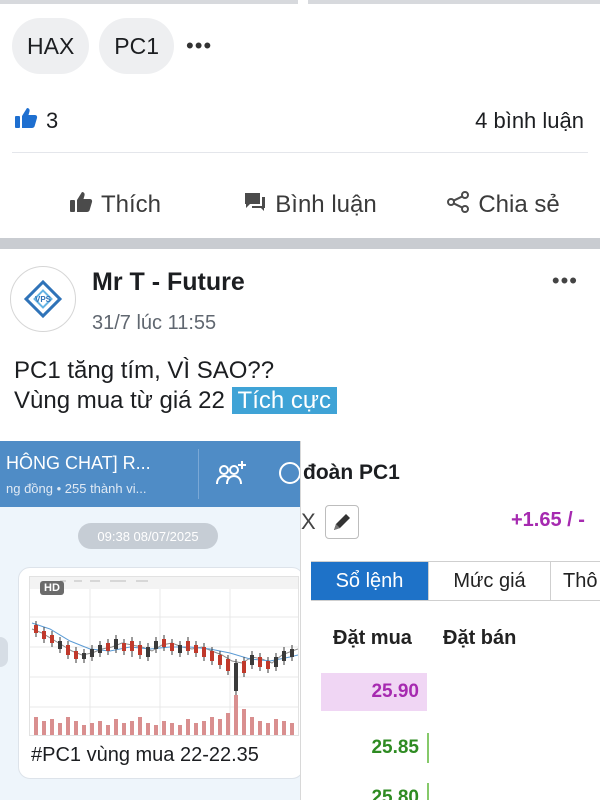 This screenshot has height=800, width=600. Describe the element at coordinates (154, 323) in the screenshot. I see `post-timestamp: 31/7 lúc 11:55` at that location.